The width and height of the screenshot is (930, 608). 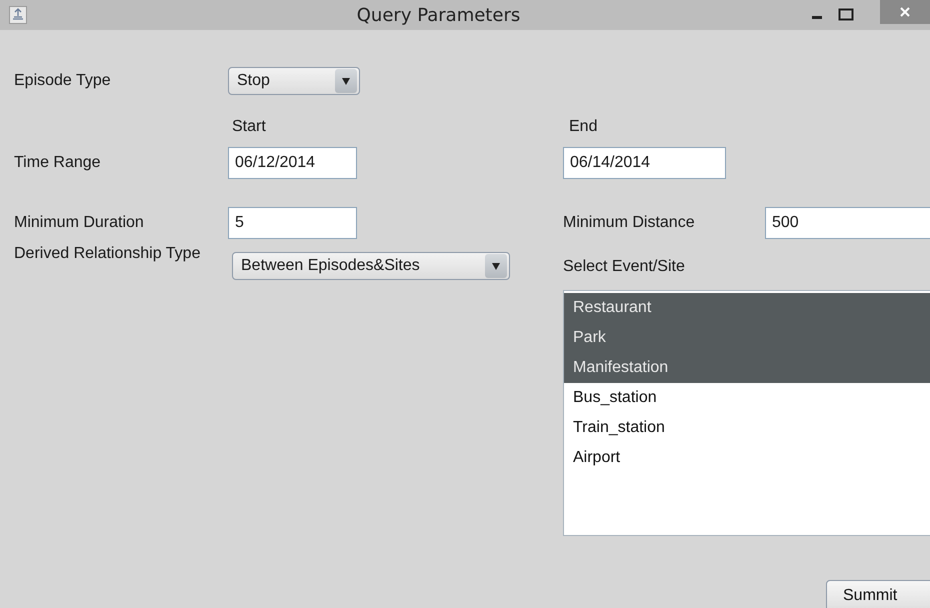 What do you see at coordinates (747, 428) in the screenshot?
I see `list-item: Train_station` at bounding box center [747, 428].